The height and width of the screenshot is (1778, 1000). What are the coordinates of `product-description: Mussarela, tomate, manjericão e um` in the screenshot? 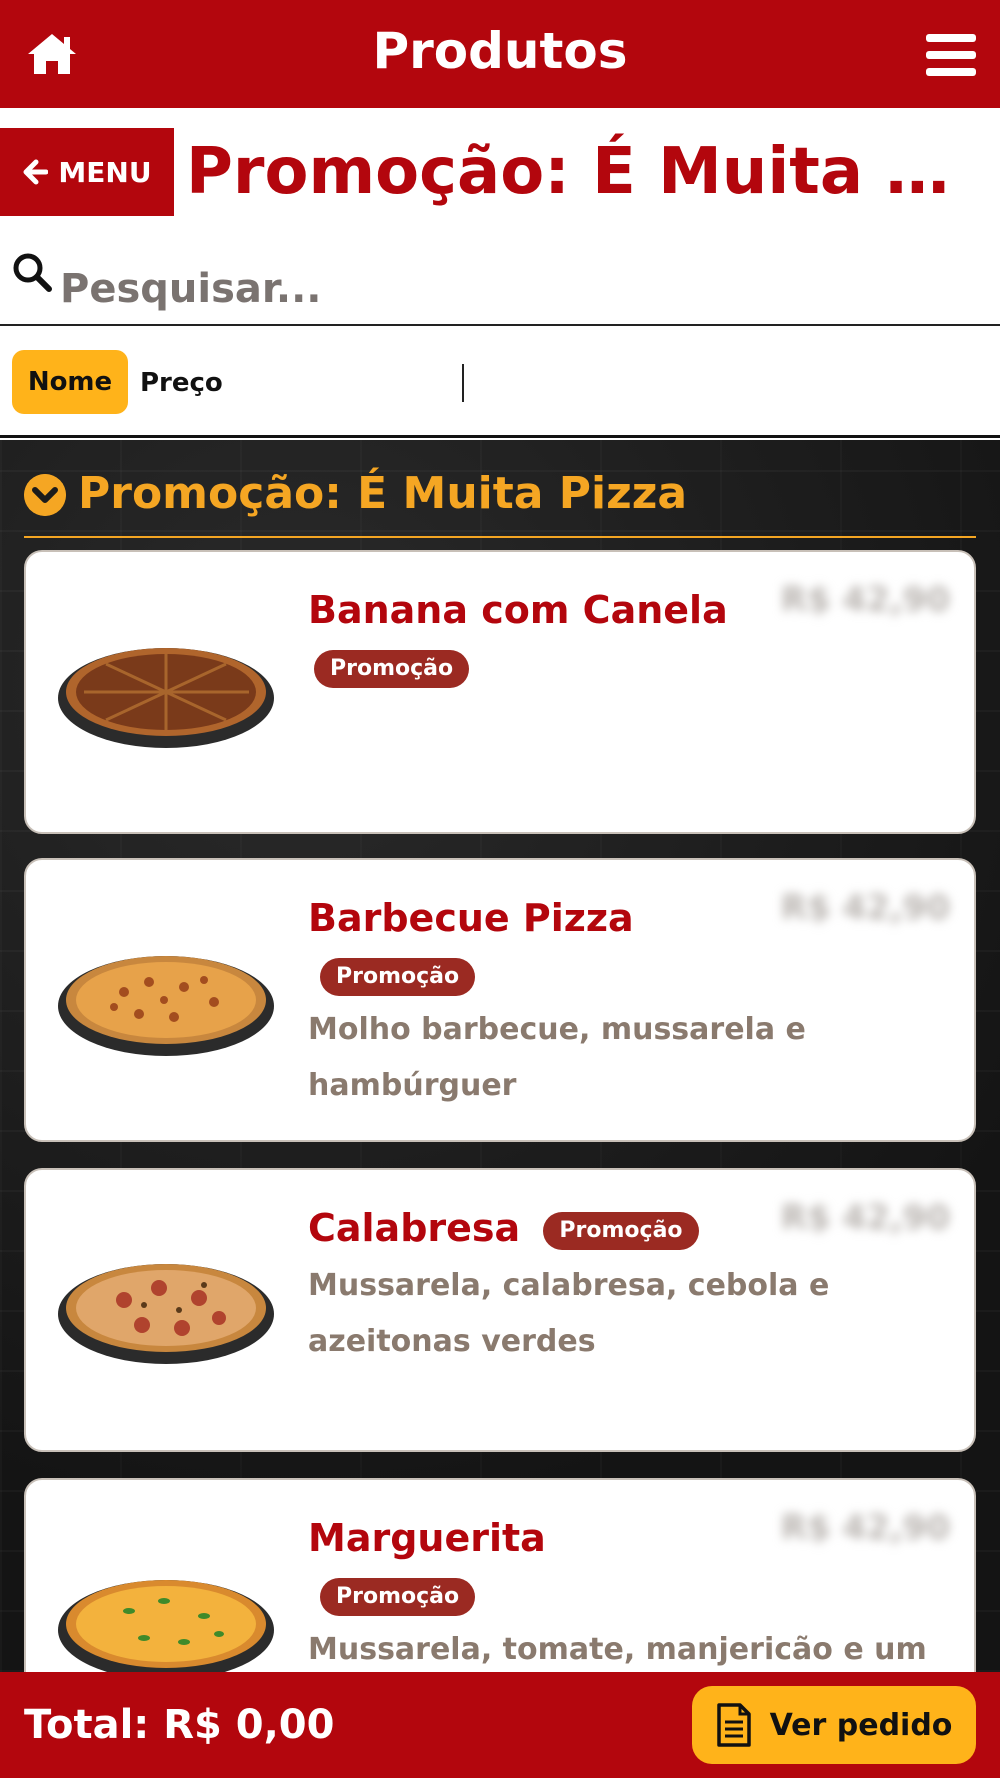 It's located at (617, 1649).